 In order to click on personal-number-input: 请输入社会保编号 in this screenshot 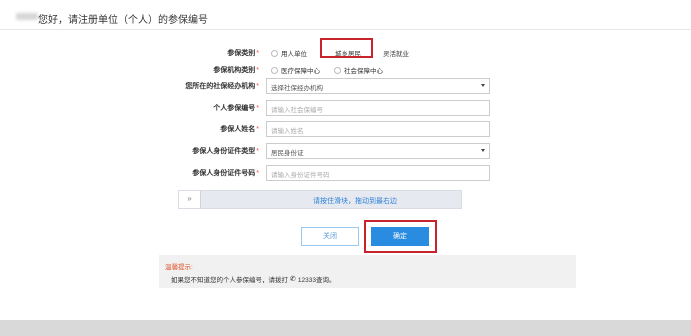, I will do `click(378, 108)`.